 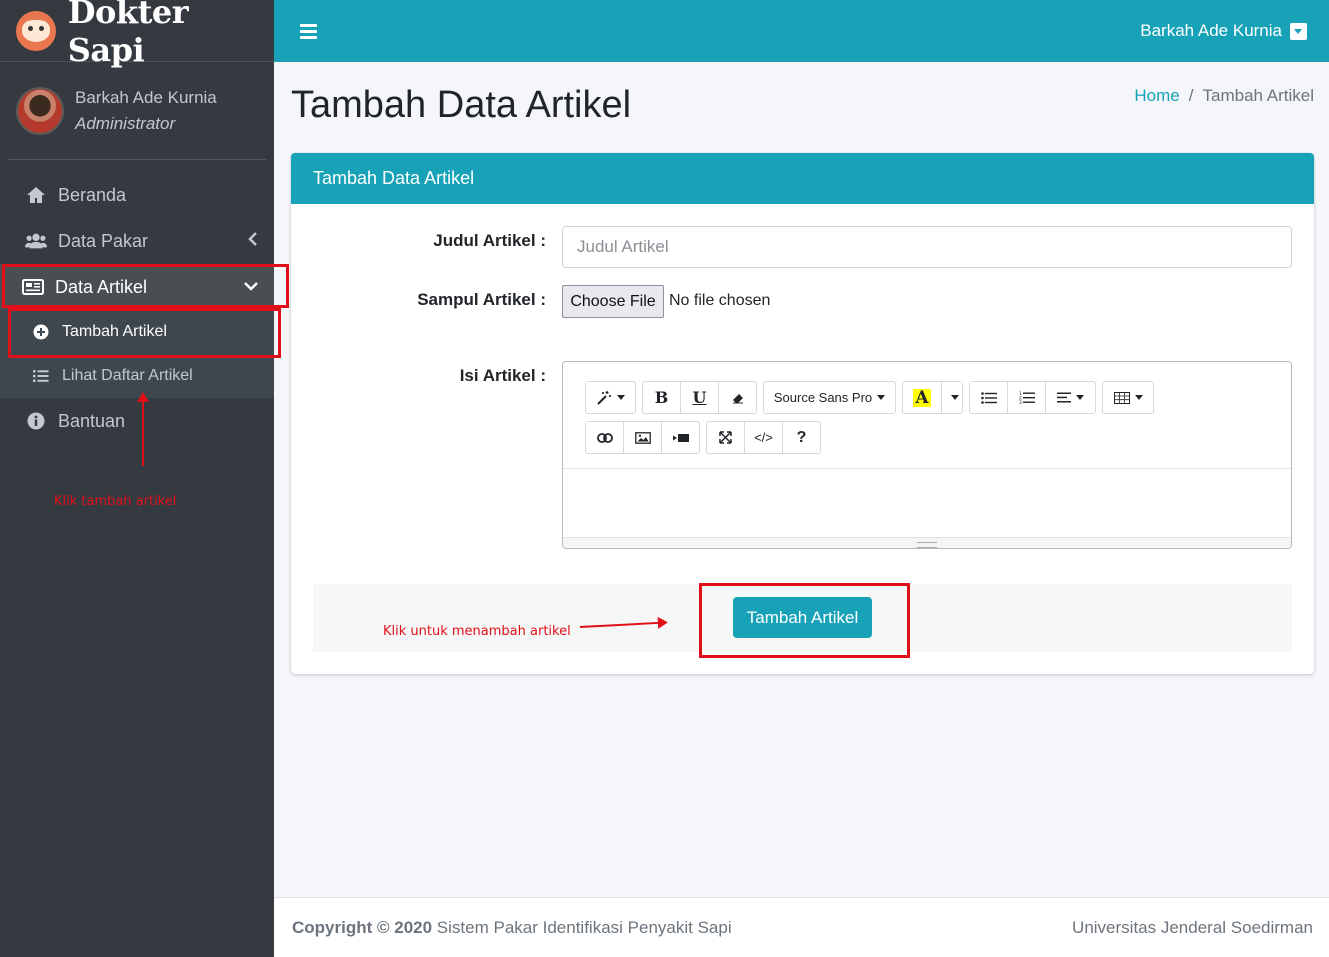 What do you see at coordinates (137, 195) in the screenshot?
I see `sidebar-item-beranda: Beranda` at bounding box center [137, 195].